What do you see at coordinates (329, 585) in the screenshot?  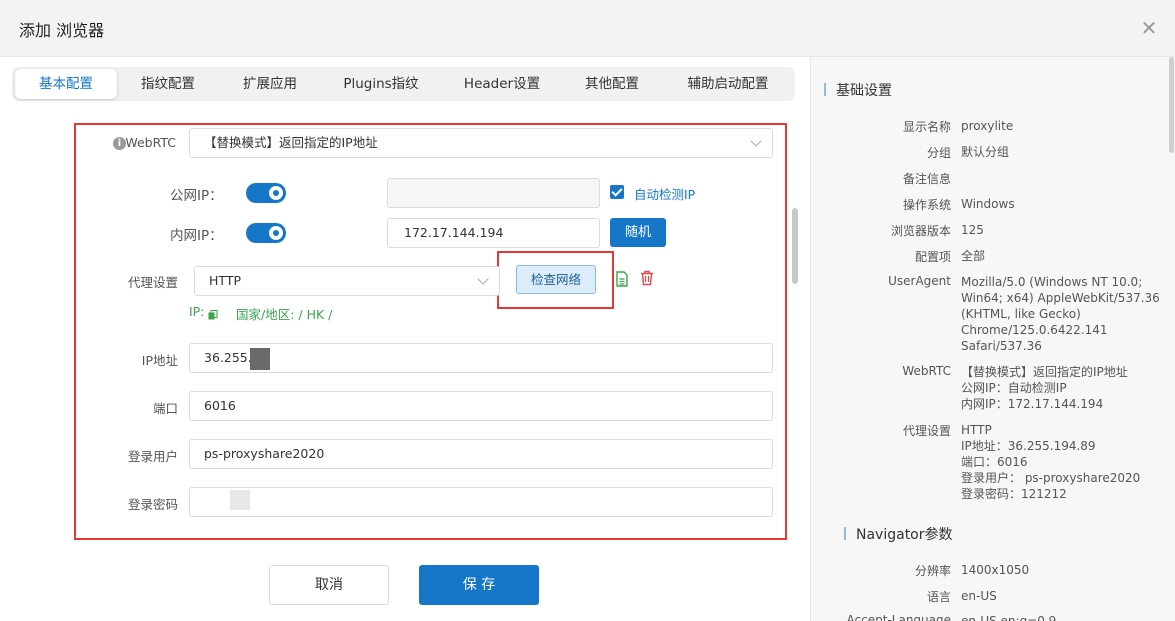 I see `cancel-button: 取消` at bounding box center [329, 585].